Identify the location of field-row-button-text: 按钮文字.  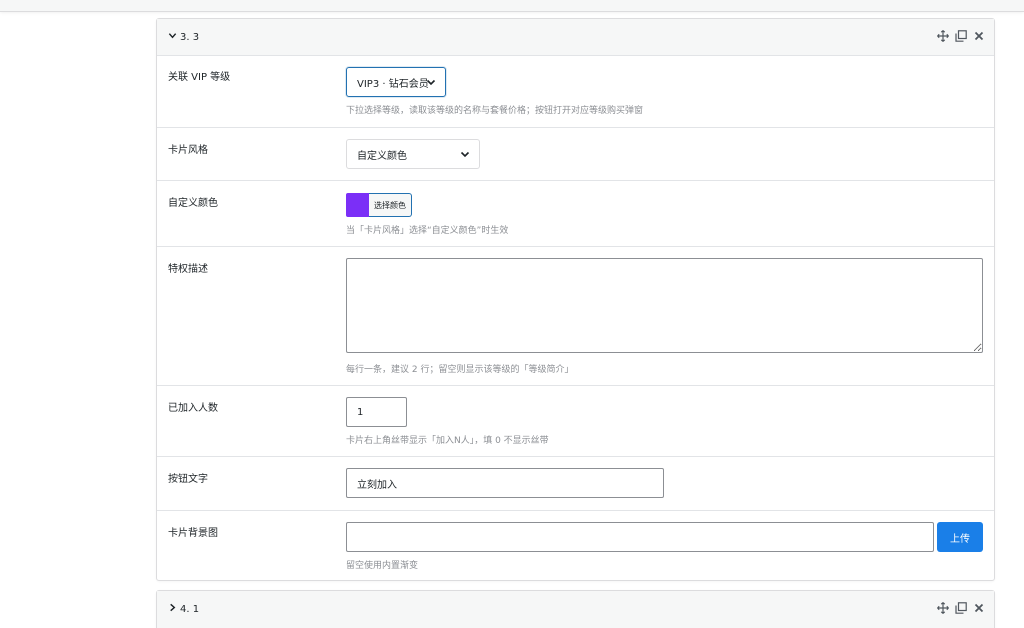
(575, 484).